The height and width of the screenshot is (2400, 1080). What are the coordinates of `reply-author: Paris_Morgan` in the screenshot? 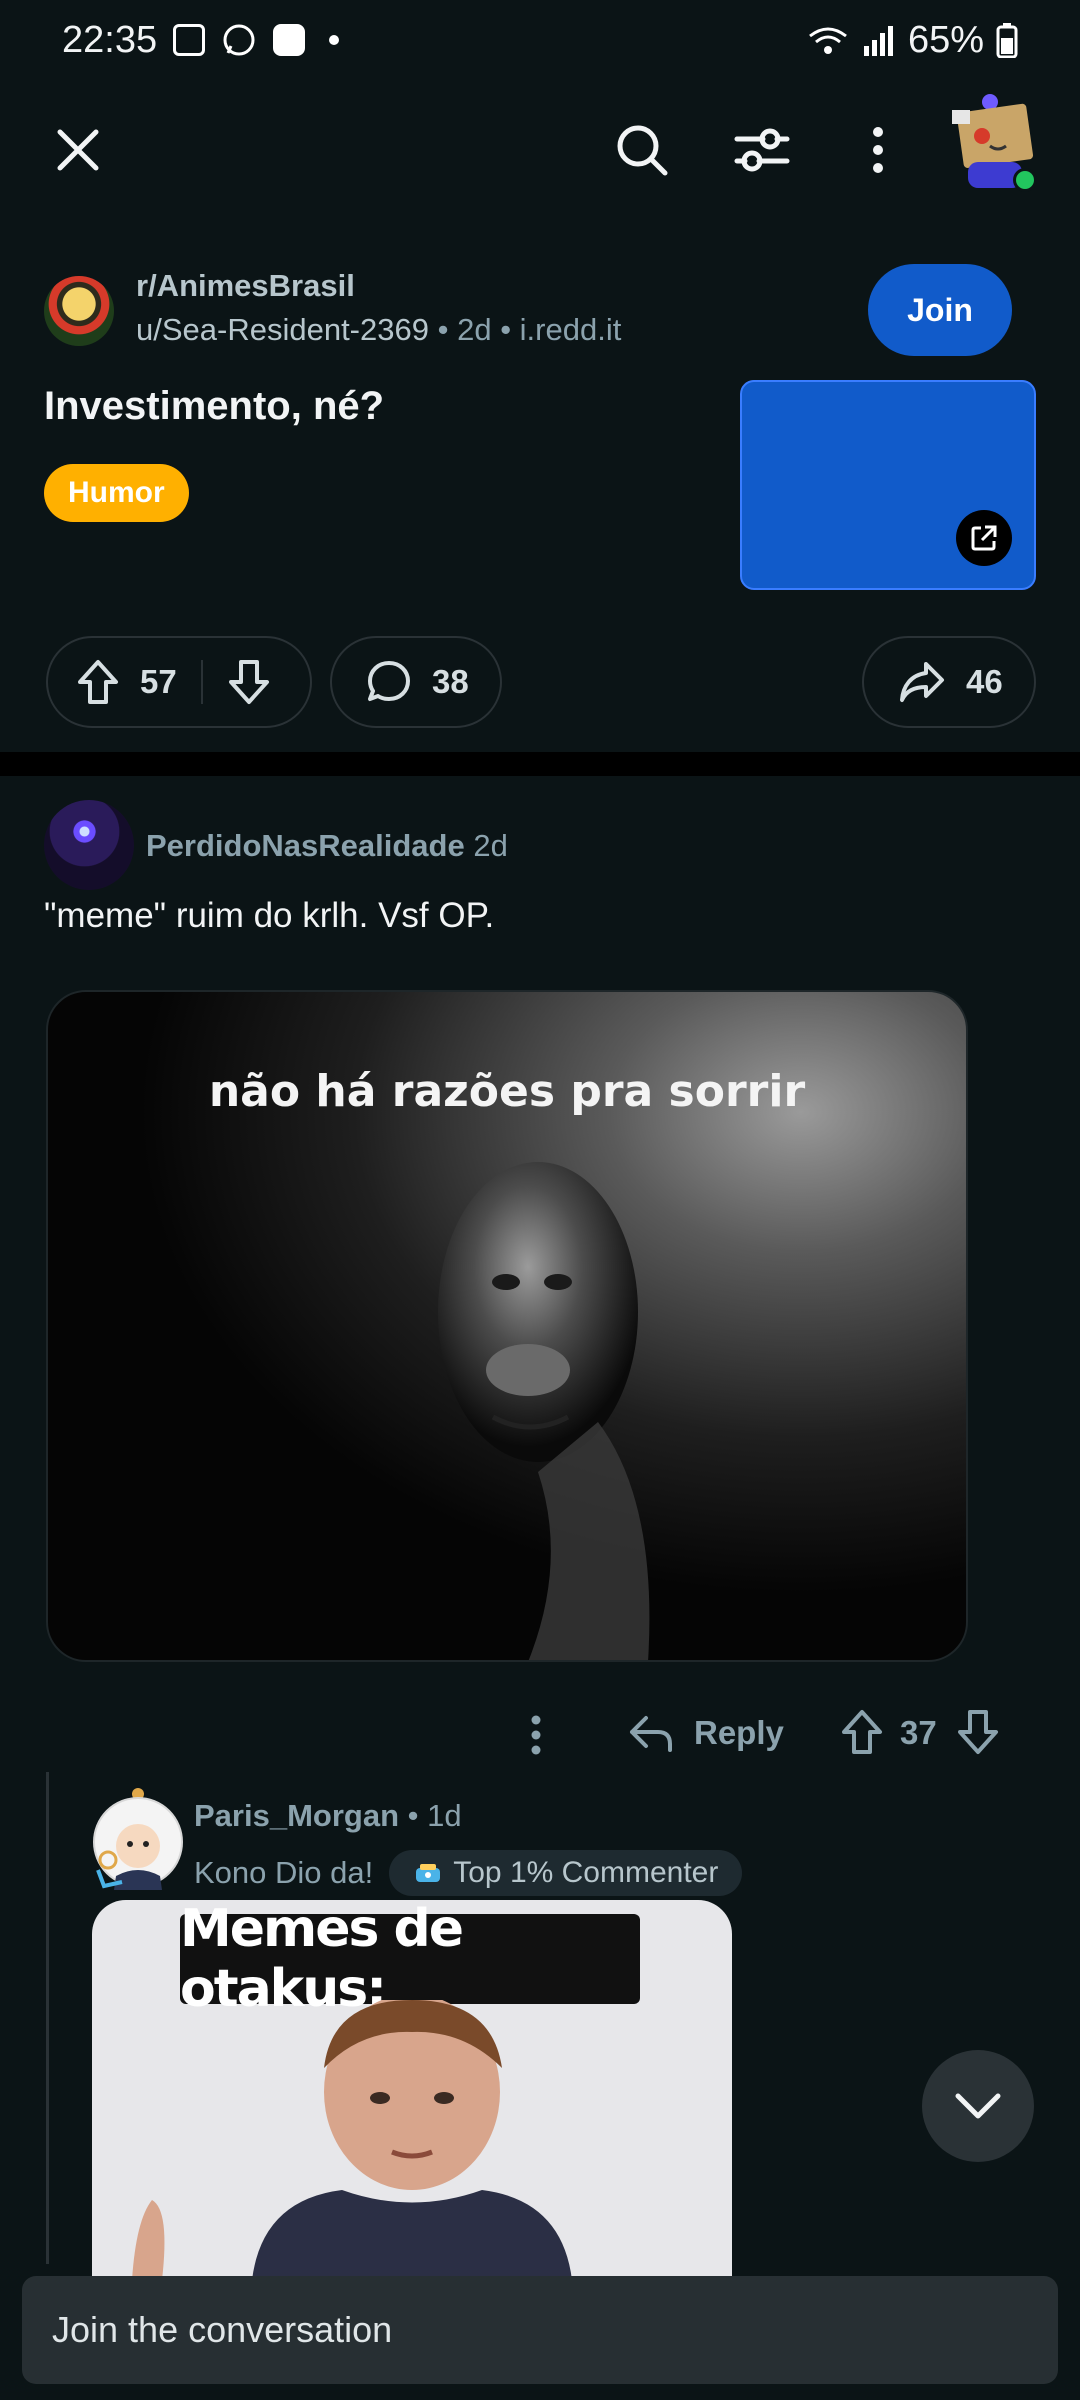 It's located at (296, 1815).